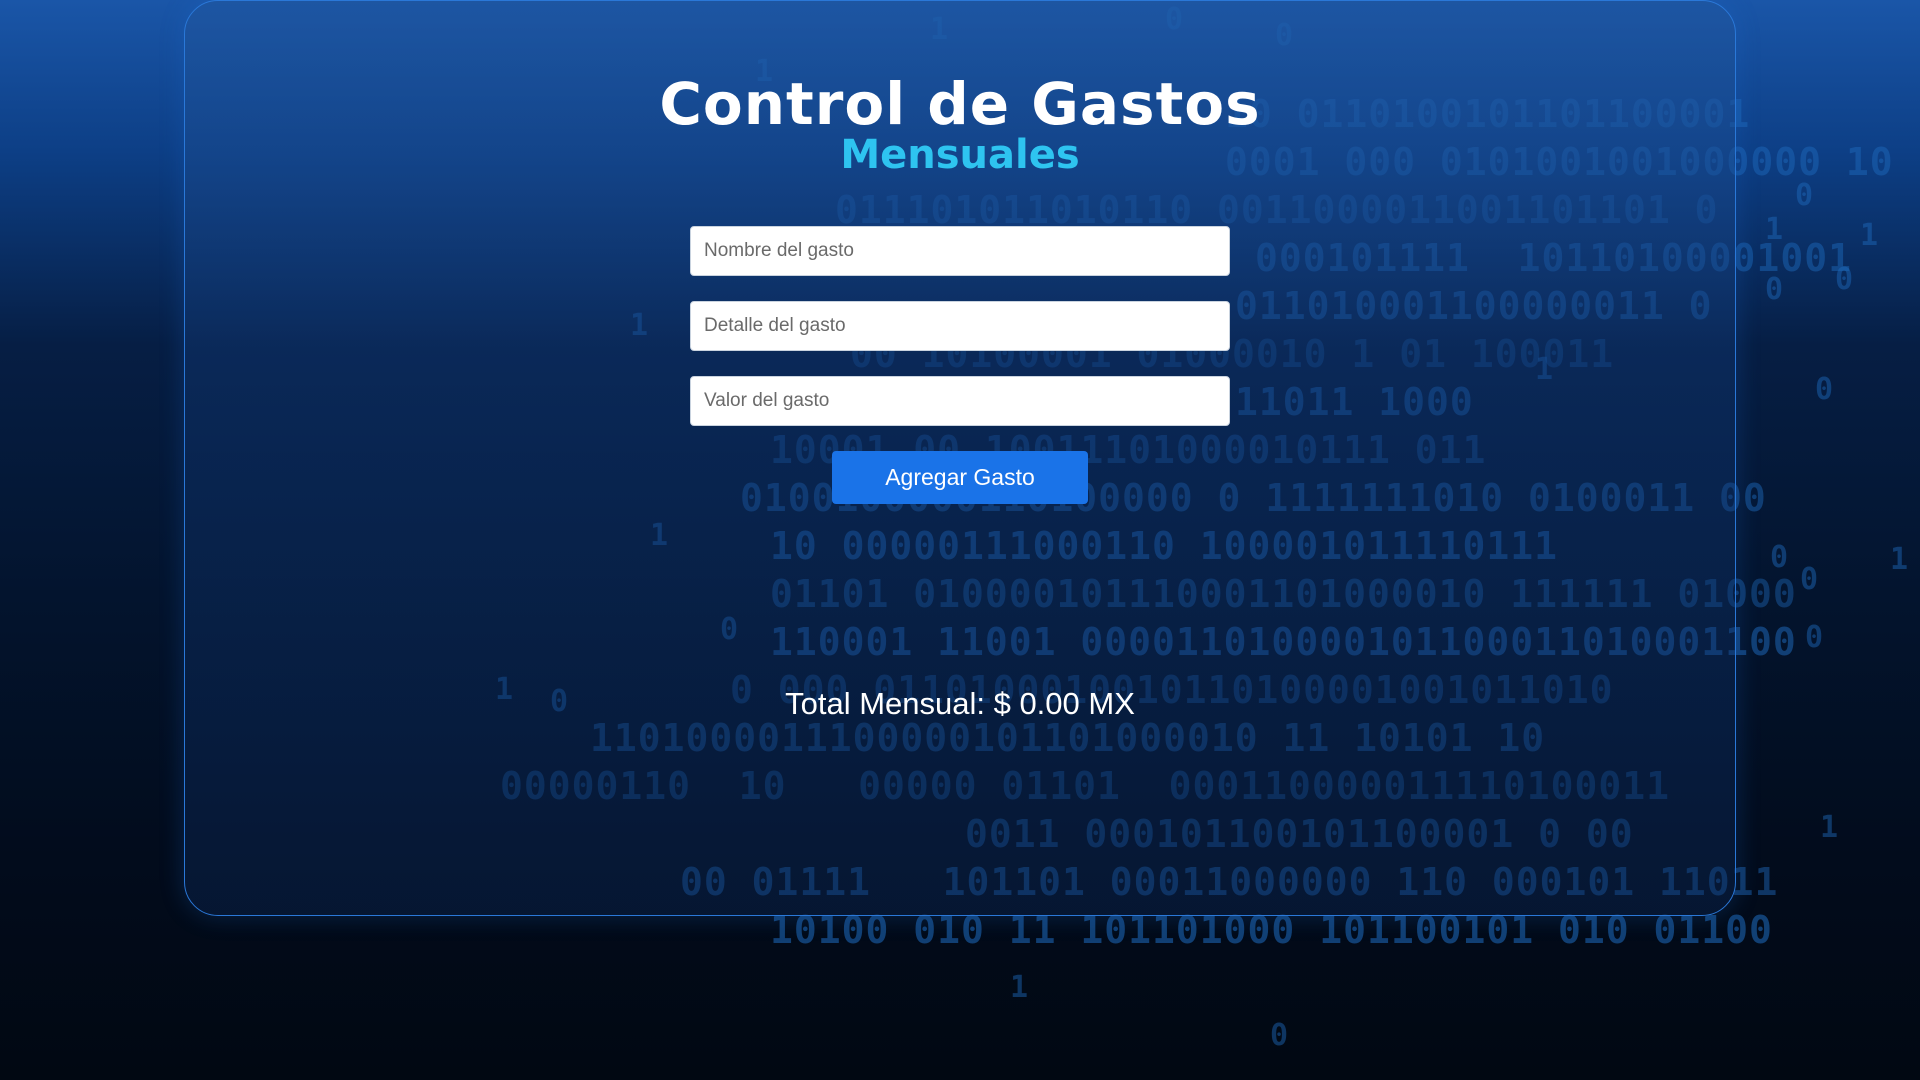  I want to click on expense-value-input, so click(960, 401).